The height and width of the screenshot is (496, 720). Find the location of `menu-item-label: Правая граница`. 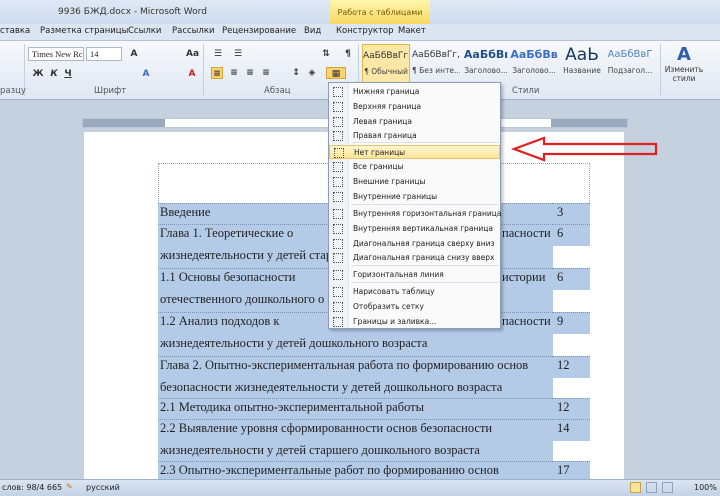

menu-item-label: Правая граница is located at coordinates (385, 135).